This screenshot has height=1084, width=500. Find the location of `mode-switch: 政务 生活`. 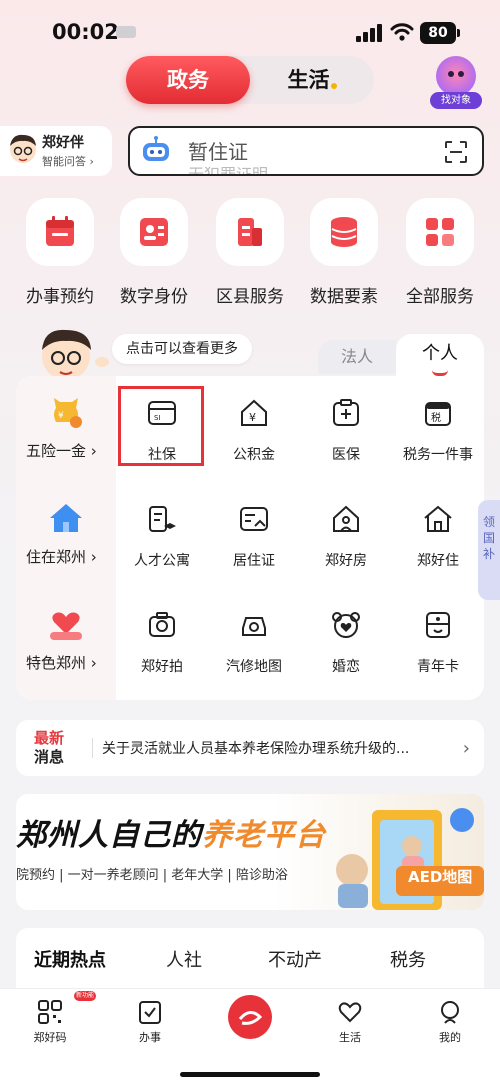

mode-switch: 政务 生活 is located at coordinates (250, 80).